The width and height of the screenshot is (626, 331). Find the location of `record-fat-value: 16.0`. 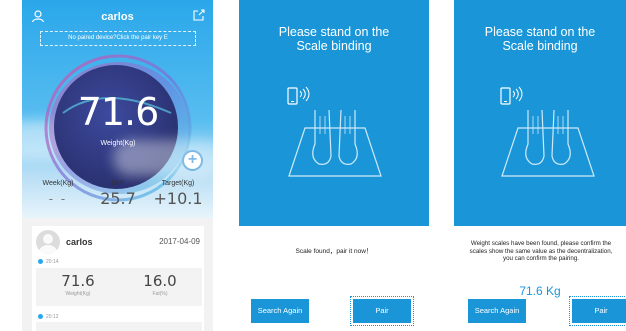

record-fat-value: 16.0 is located at coordinates (160, 281).